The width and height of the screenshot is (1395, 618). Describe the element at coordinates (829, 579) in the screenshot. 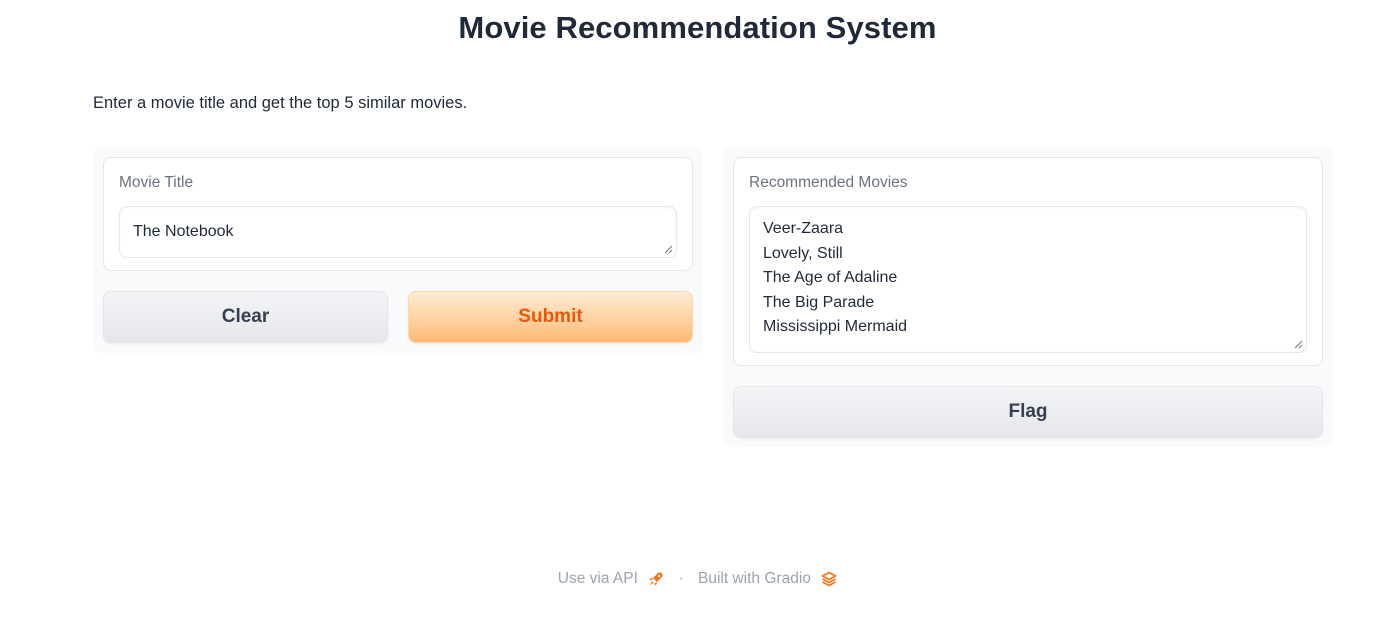

I see `gradio-logo-icon` at that location.